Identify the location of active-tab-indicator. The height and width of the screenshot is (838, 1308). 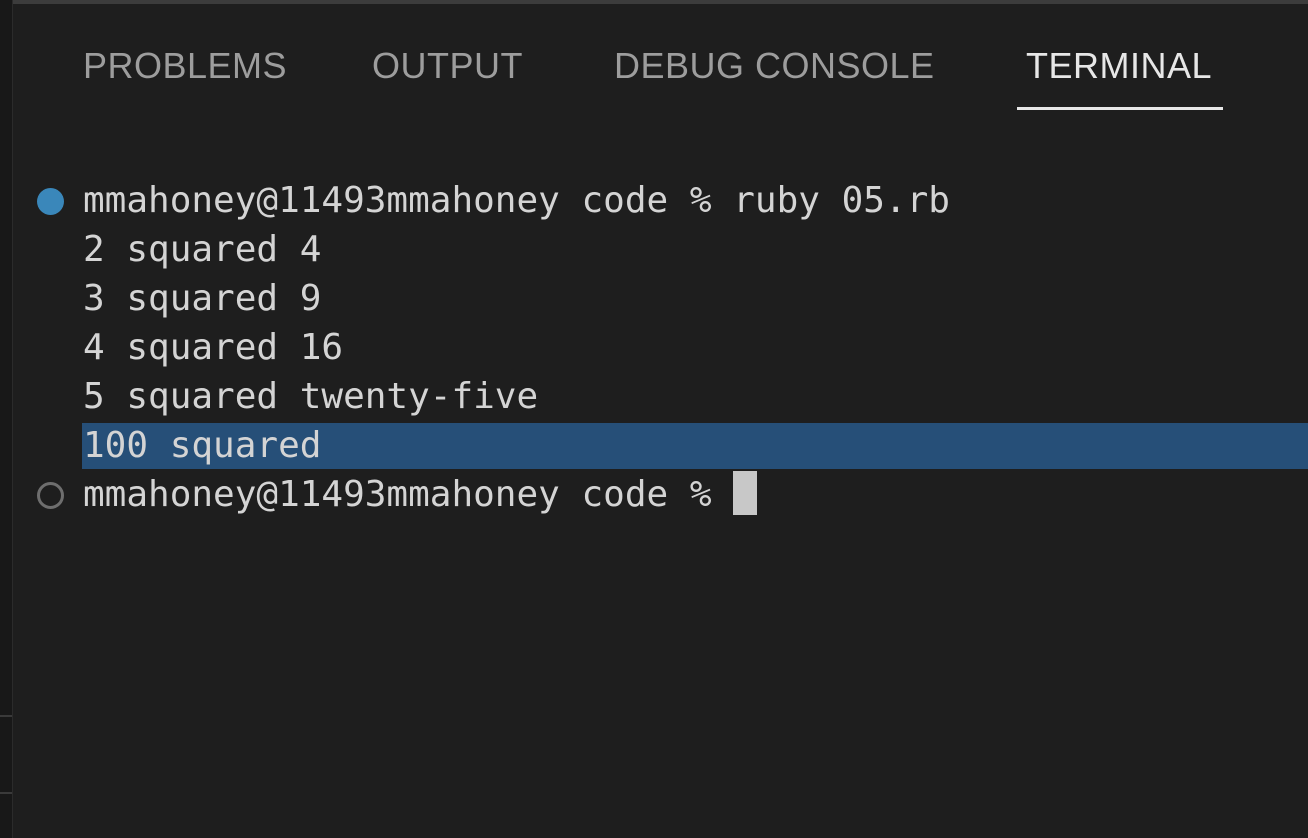
(1120, 108).